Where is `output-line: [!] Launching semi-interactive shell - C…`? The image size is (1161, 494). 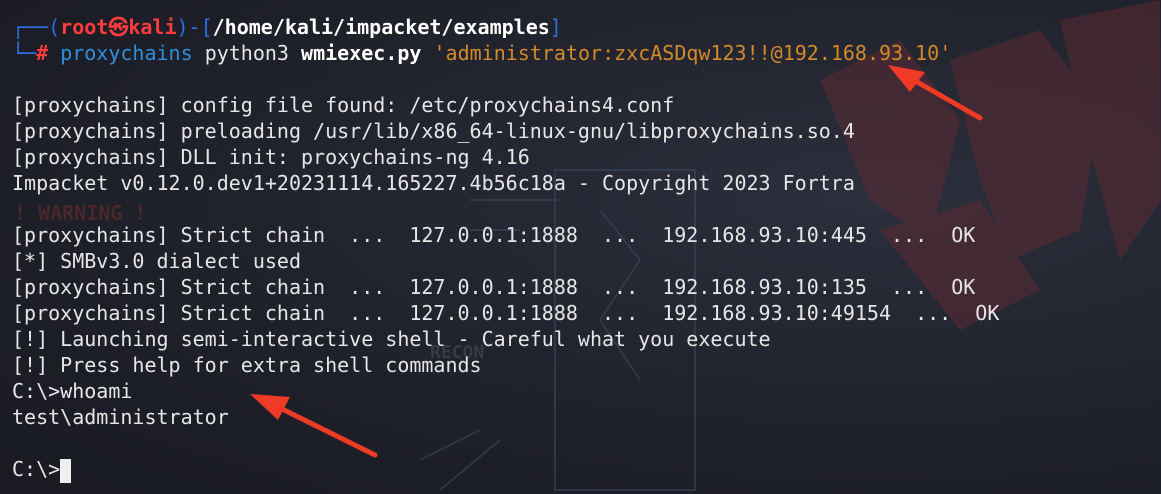 output-line: [!] Launching semi-interactive shell - C… is located at coordinates (391, 339).